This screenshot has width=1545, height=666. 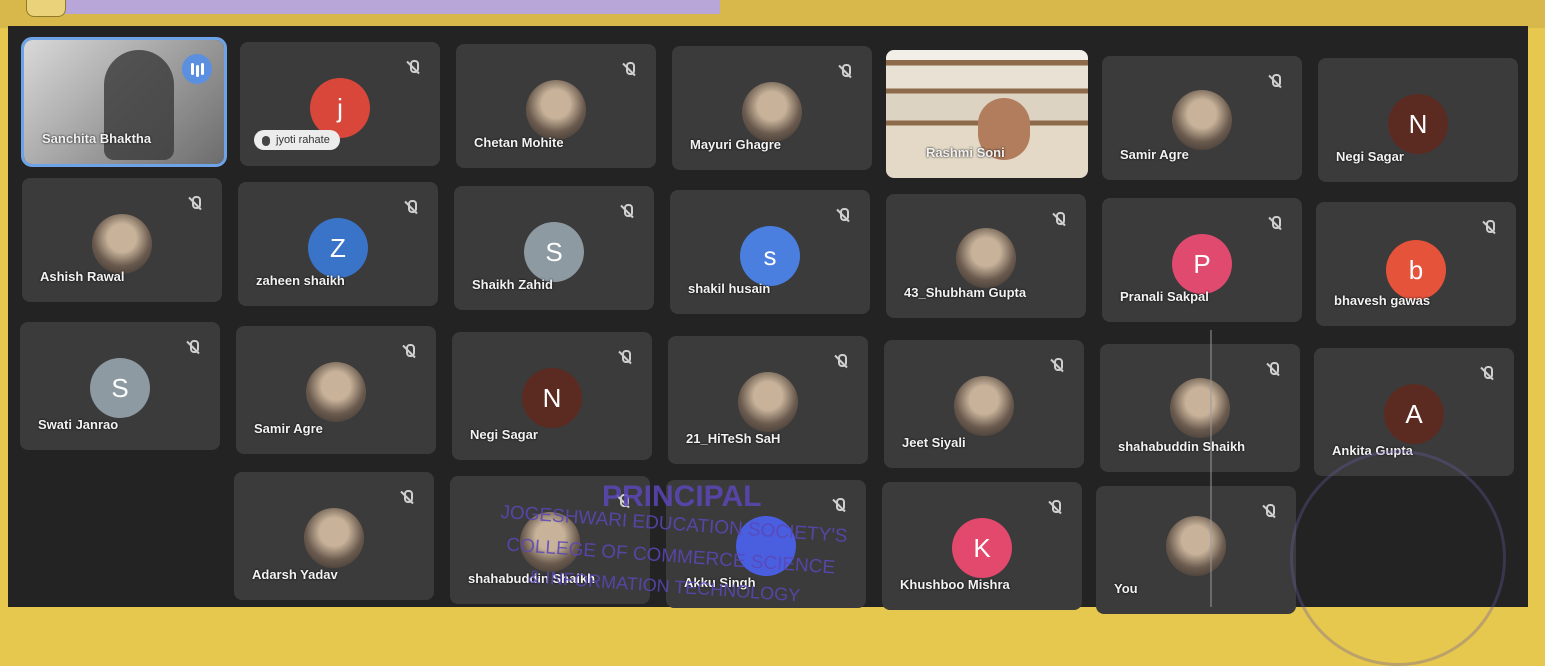 I want to click on participant-tile: 43_Shubham Gupta, so click(x=986, y=256).